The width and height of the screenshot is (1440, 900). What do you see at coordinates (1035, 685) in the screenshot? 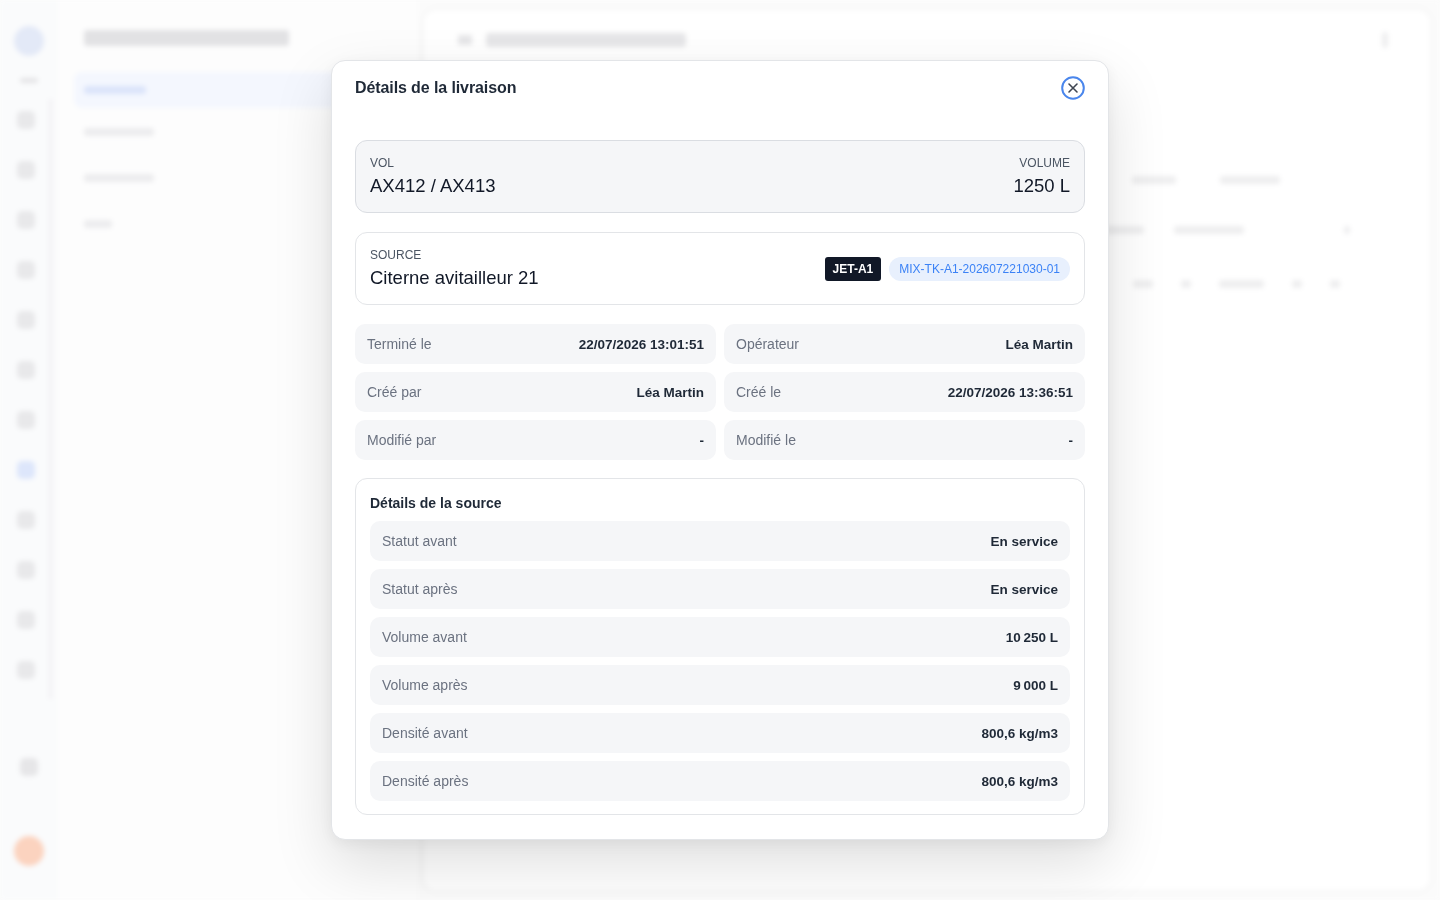
I see `field-value: 9 000 L` at bounding box center [1035, 685].